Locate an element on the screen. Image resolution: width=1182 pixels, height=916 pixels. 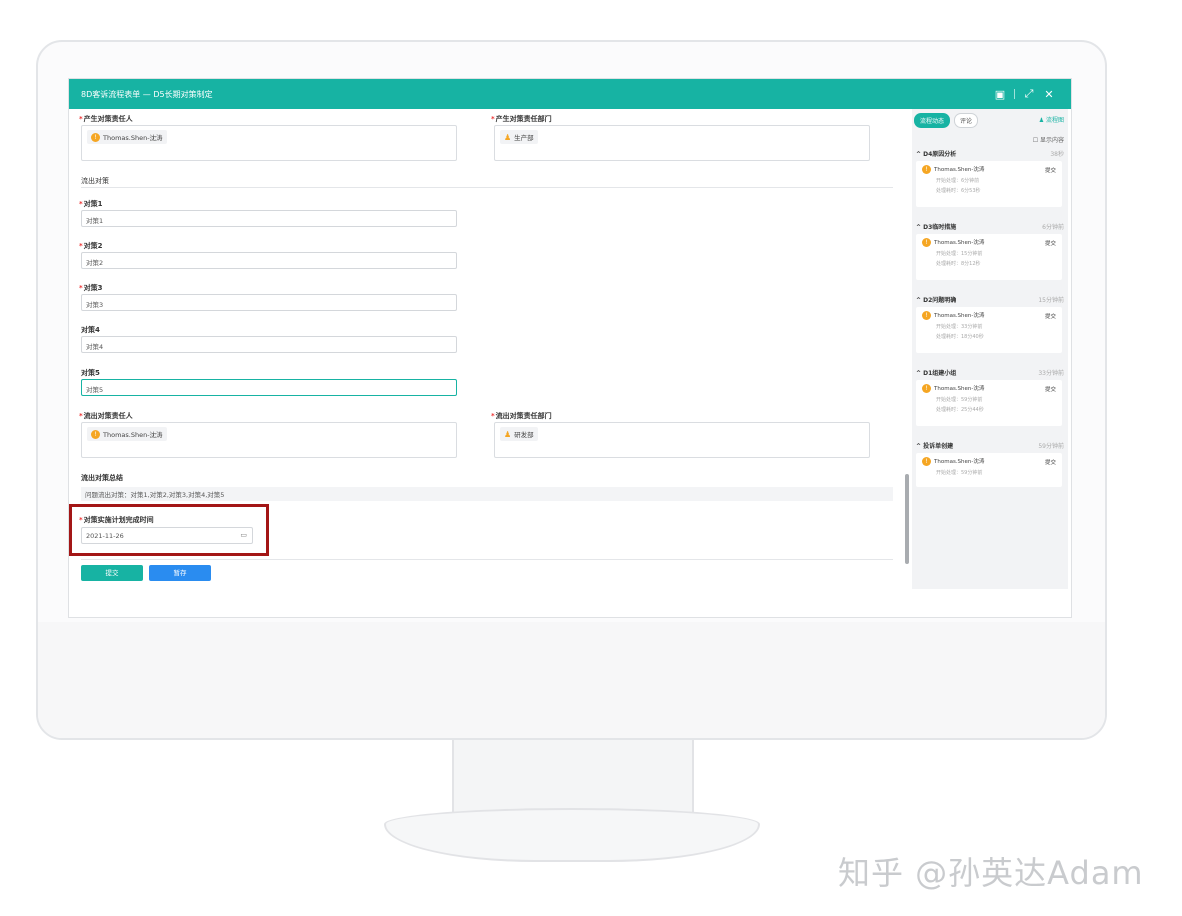
summary-value: 问题流出对策：对策1,对策2,对策3,对策4,对策5 is located at coordinates (487, 494).